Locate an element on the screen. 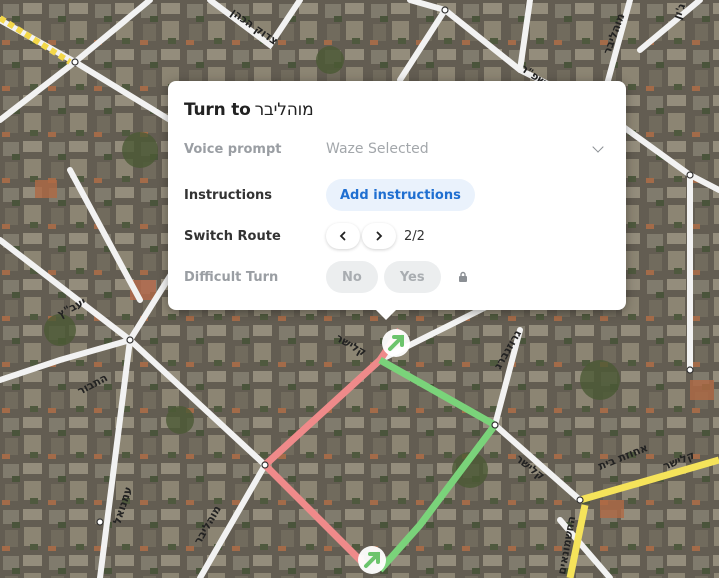  title-street-name: מוהליבר is located at coordinates (284, 110).